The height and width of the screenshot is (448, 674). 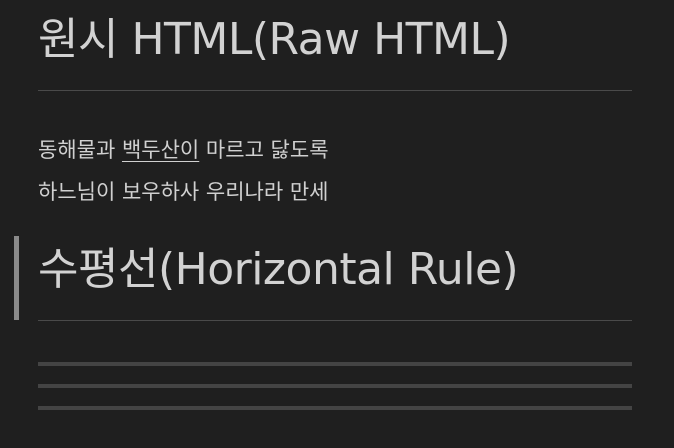 What do you see at coordinates (80, 150) in the screenshot?
I see `text-span: 동해물과` at bounding box center [80, 150].